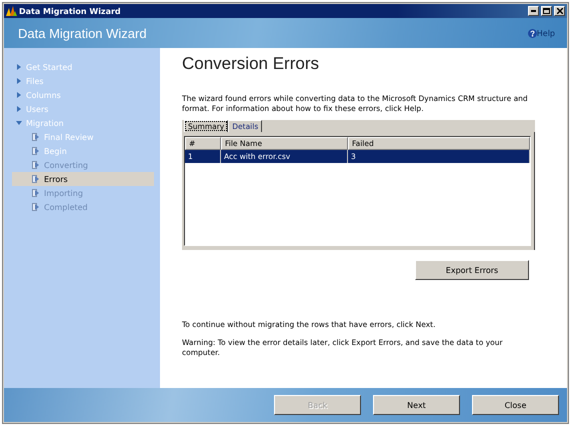  Describe the element at coordinates (251, 64) in the screenshot. I see `page-title: Conversion Errors` at that location.